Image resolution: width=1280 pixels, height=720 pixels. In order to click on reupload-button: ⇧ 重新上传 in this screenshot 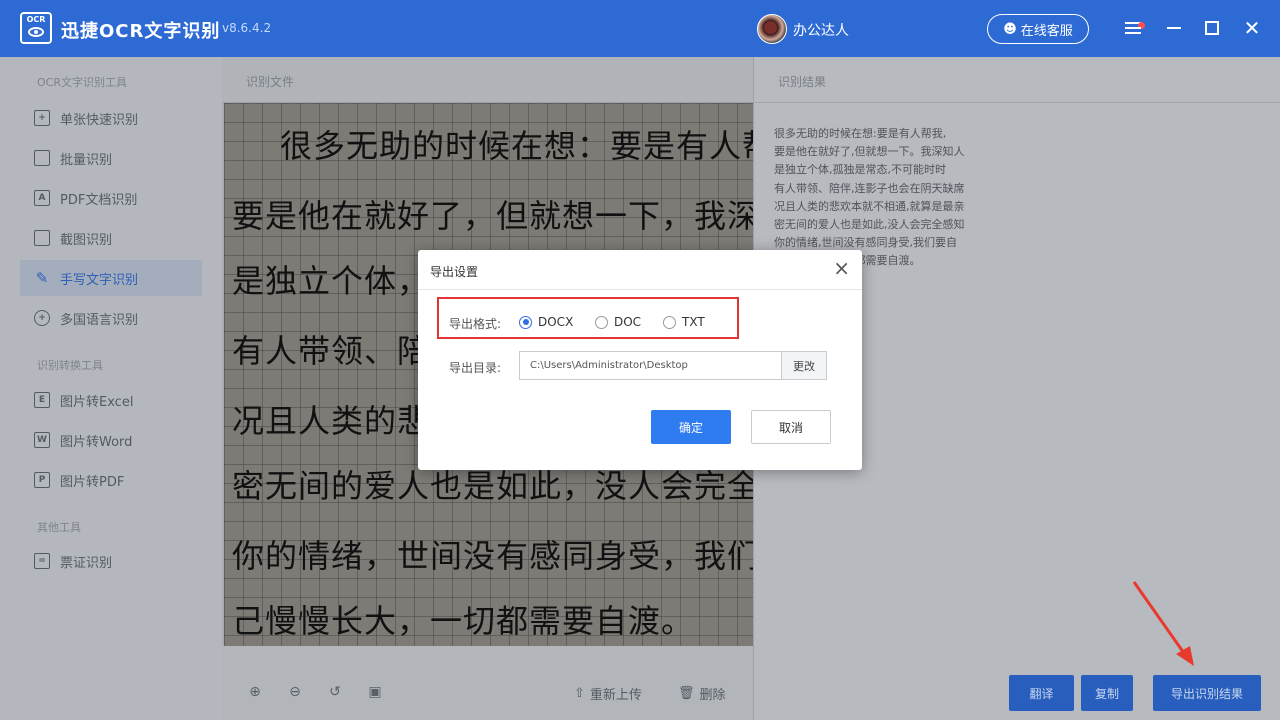, I will do `click(608, 693)`.